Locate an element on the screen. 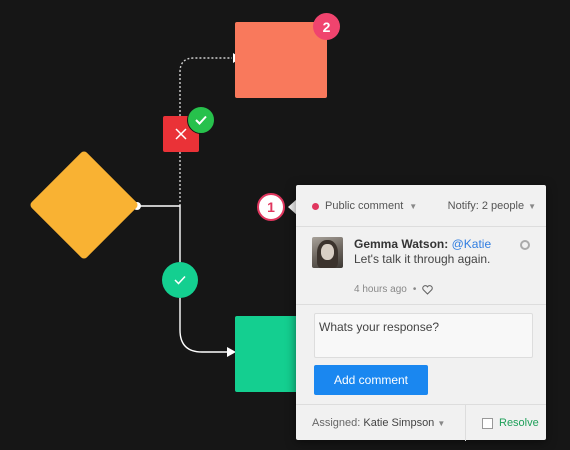  notify-dropdown: Notify: 2 people ▼ is located at coordinates (492, 206).